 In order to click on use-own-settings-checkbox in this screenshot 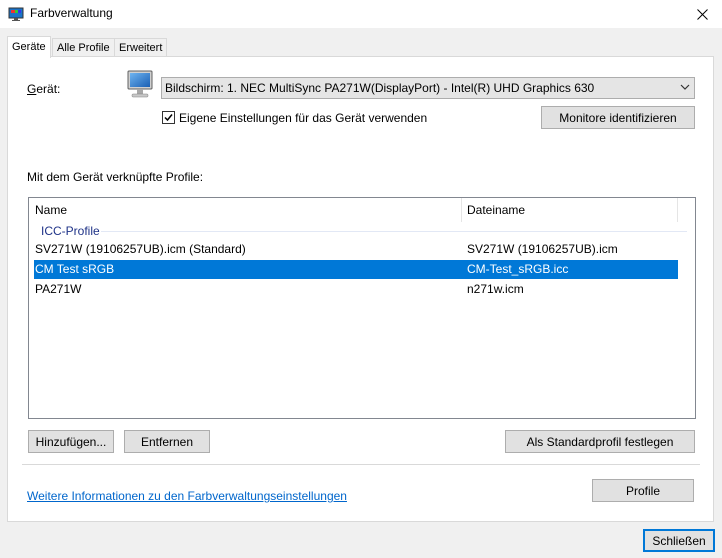, I will do `click(168, 117)`.